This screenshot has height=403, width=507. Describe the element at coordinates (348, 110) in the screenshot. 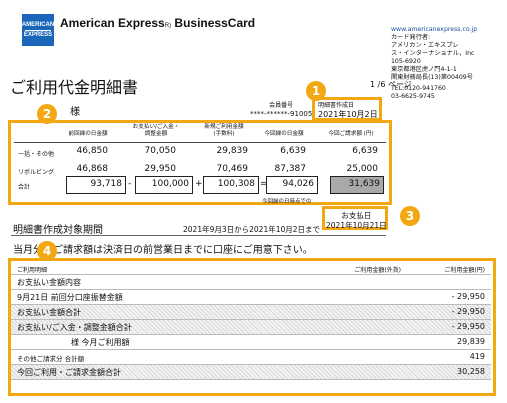

I see `issue-date: 明細書作成日 2021年10月2日` at that location.